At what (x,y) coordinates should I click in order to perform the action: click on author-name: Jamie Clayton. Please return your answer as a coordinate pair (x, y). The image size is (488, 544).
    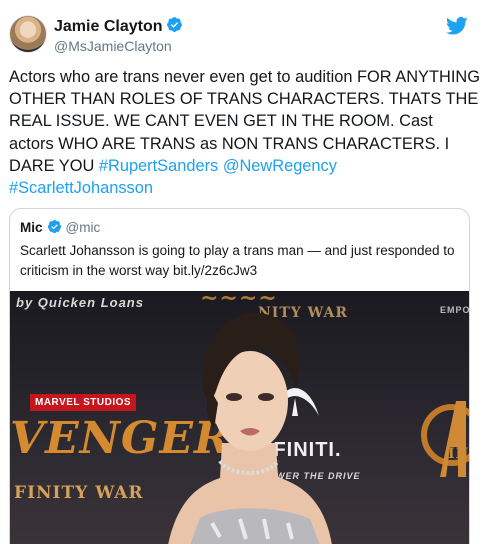
    Looking at the image, I should click on (108, 26).